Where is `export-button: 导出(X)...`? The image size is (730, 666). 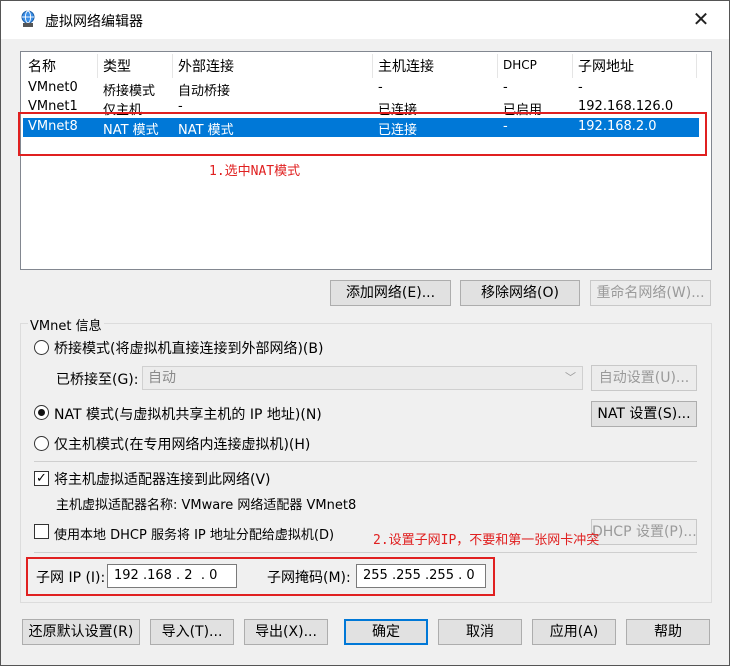
export-button: 导出(X)... is located at coordinates (286, 632).